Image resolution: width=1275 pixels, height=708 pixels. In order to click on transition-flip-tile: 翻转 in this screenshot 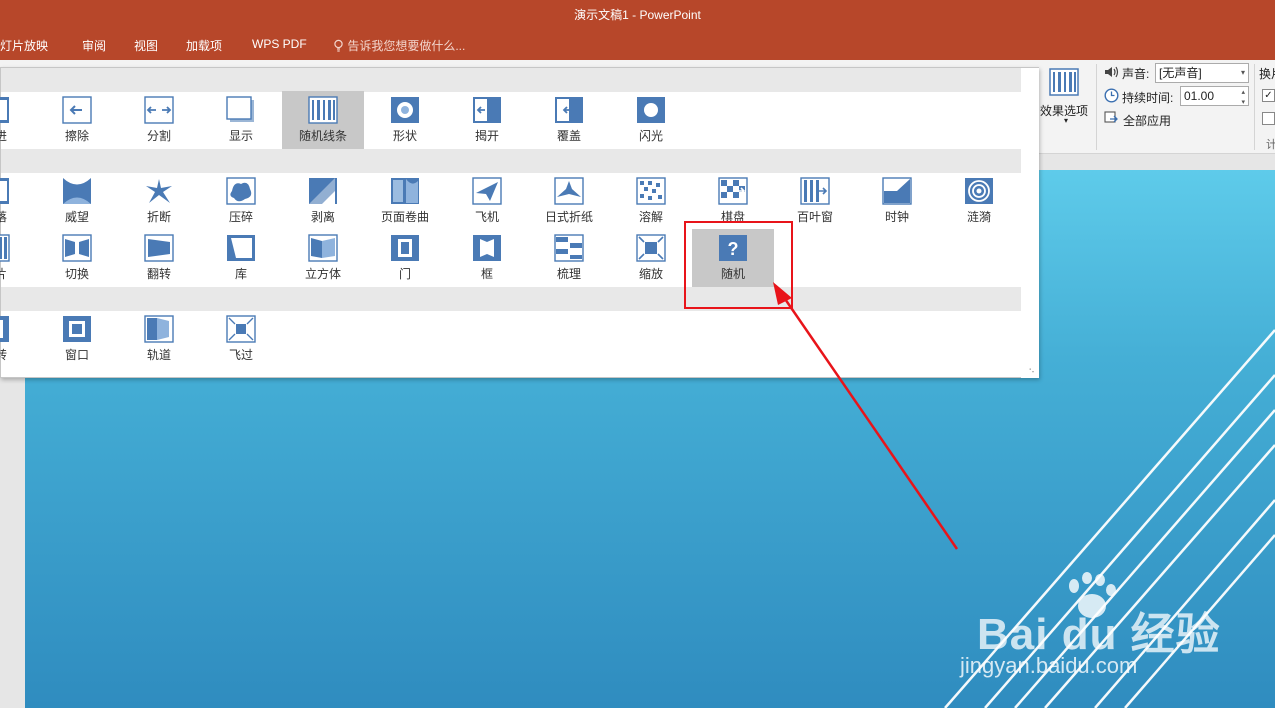, I will do `click(159, 258)`.